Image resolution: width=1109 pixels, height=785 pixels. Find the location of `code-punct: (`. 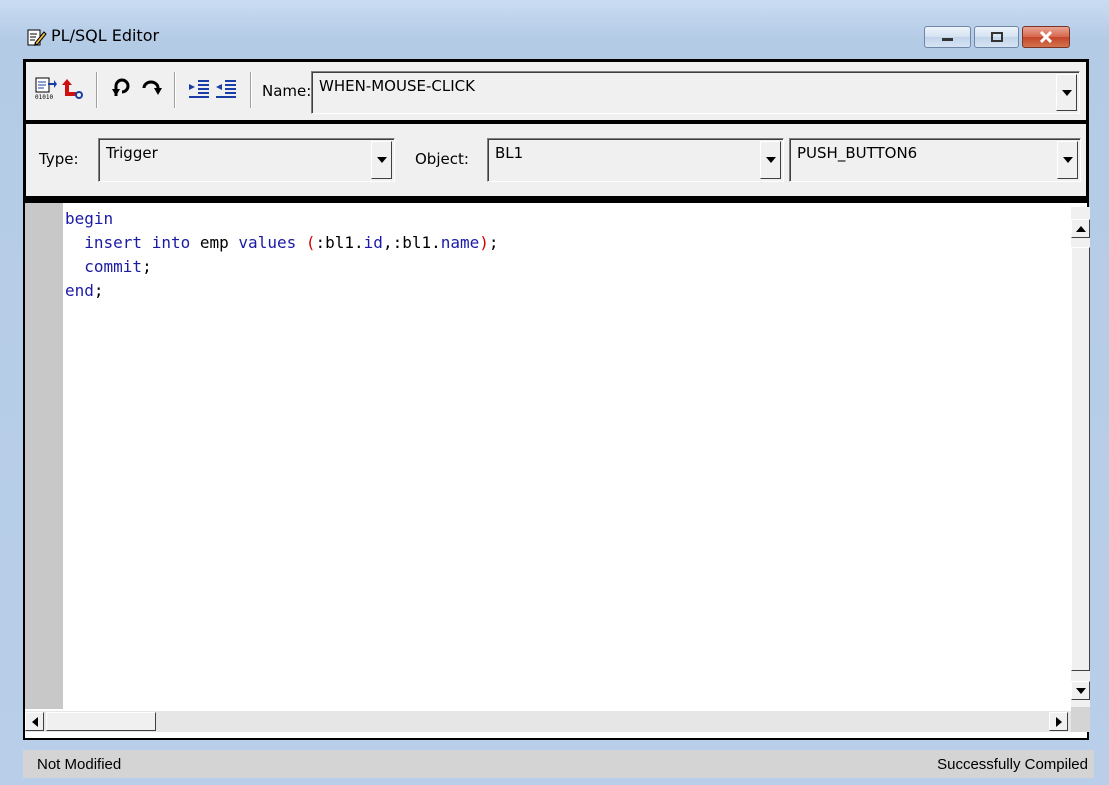

code-punct: ( is located at coordinates (310, 242).